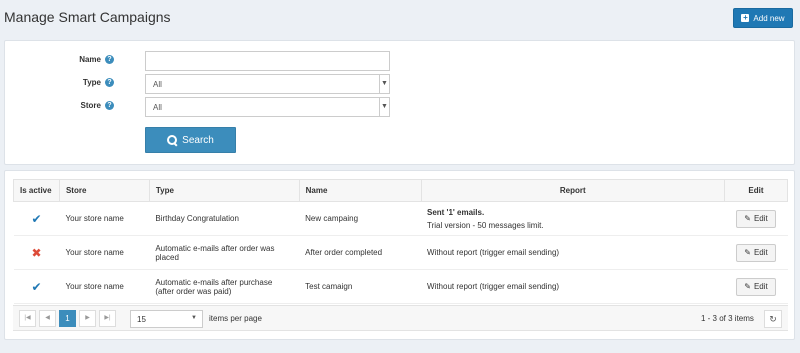 This screenshot has height=353, width=800. I want to click on plus-icon: +, so click(745, 17).